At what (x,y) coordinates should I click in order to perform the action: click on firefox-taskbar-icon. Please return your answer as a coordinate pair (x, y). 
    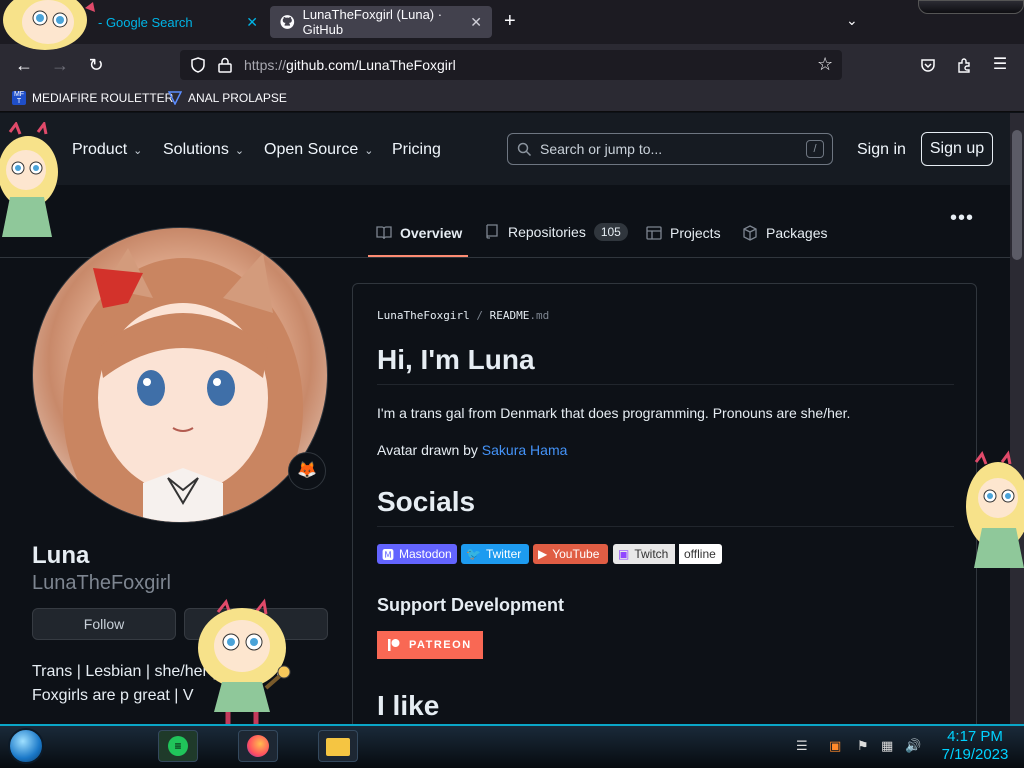
    Looking at the image, I should click on (258, 746).